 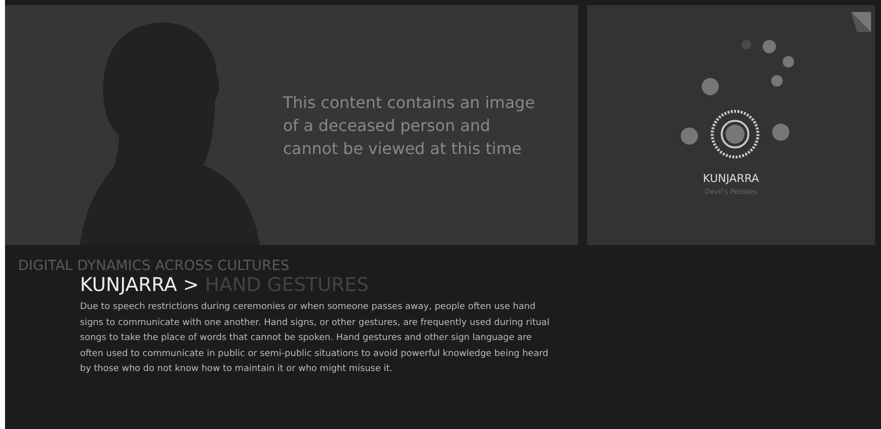 I want to click on notice-text: This content contains an image of a deceased person and cannot be viewed at this time, so click(x=409, y=126).